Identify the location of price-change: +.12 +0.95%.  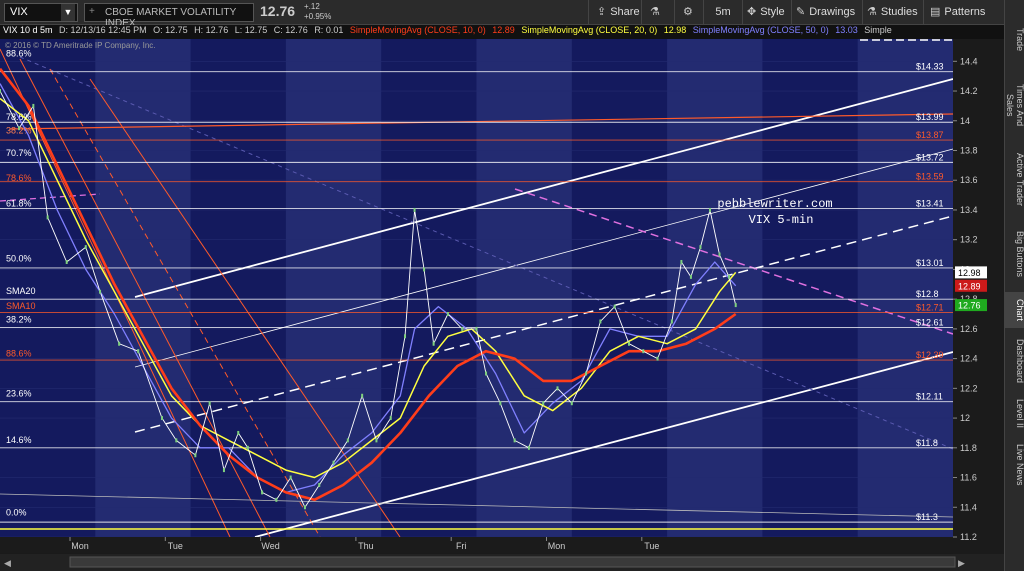
(317, 12).